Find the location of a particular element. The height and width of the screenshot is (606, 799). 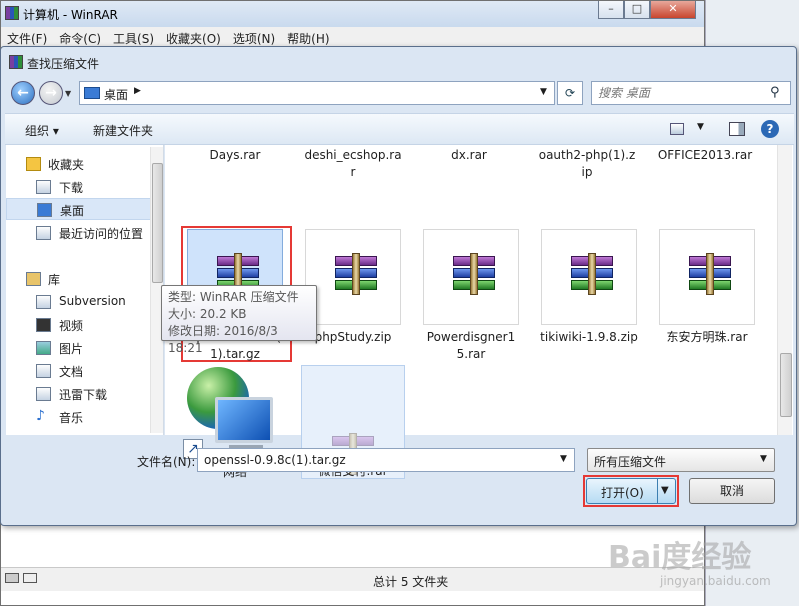

nav-thunder-downloads: 迅雷下载 is located at coordinates (79, 394).